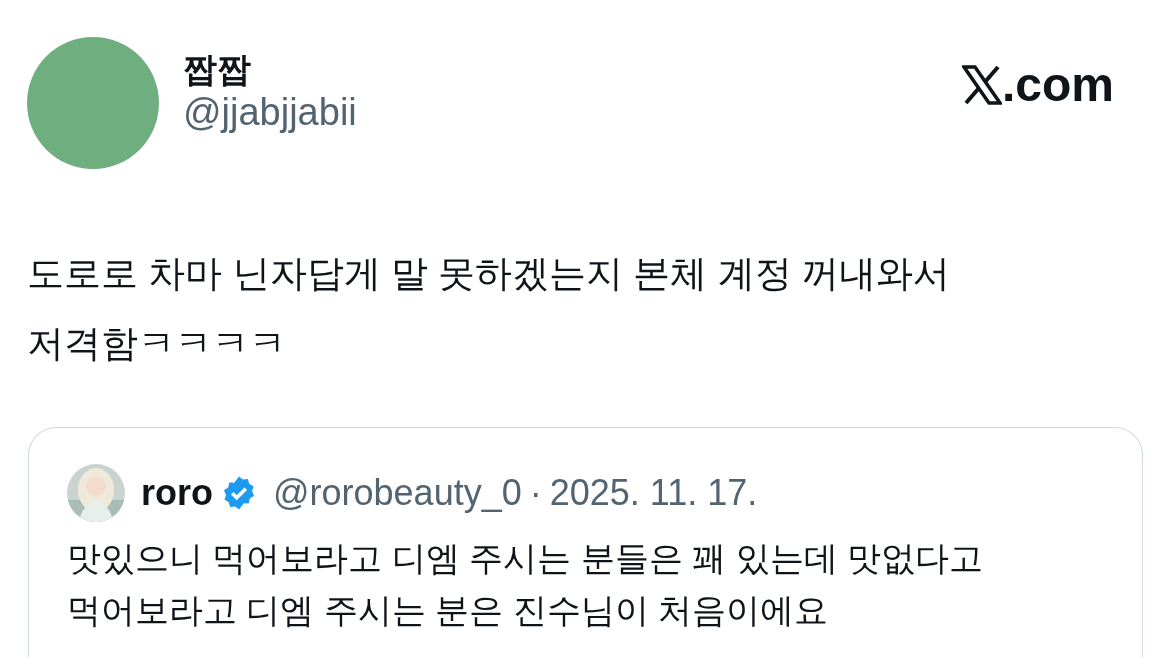 The width and height of the screenshot is (1170, 672). What do you see at coordinates (397, 493) in the screenshot?
I see `quoted-handle: @rorobeauty_0` at bounding box center [397, 493].